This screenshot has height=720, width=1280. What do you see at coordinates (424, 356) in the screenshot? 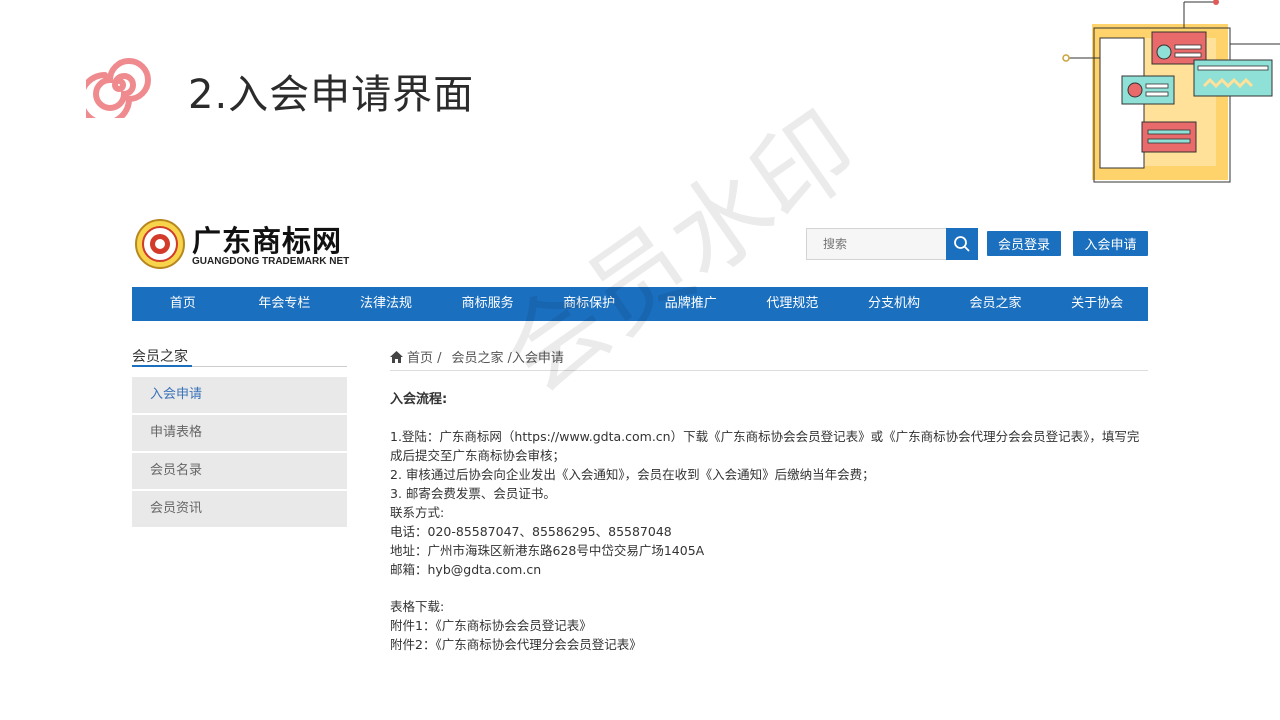
I see `breadcrumb-home: 首页 /` at bounding box center [424, 356].